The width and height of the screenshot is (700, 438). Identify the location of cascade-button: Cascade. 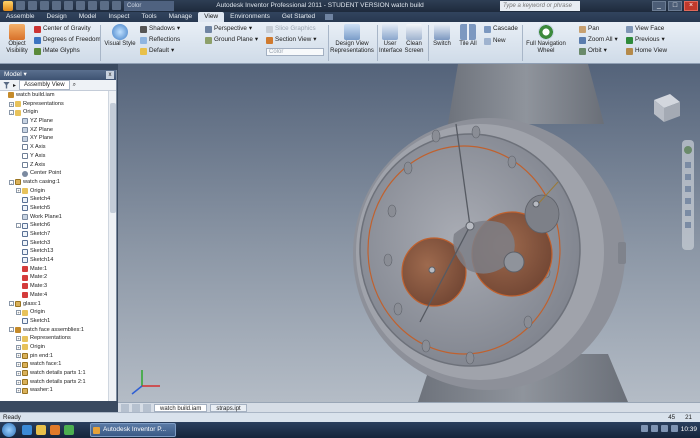
(501, 29).